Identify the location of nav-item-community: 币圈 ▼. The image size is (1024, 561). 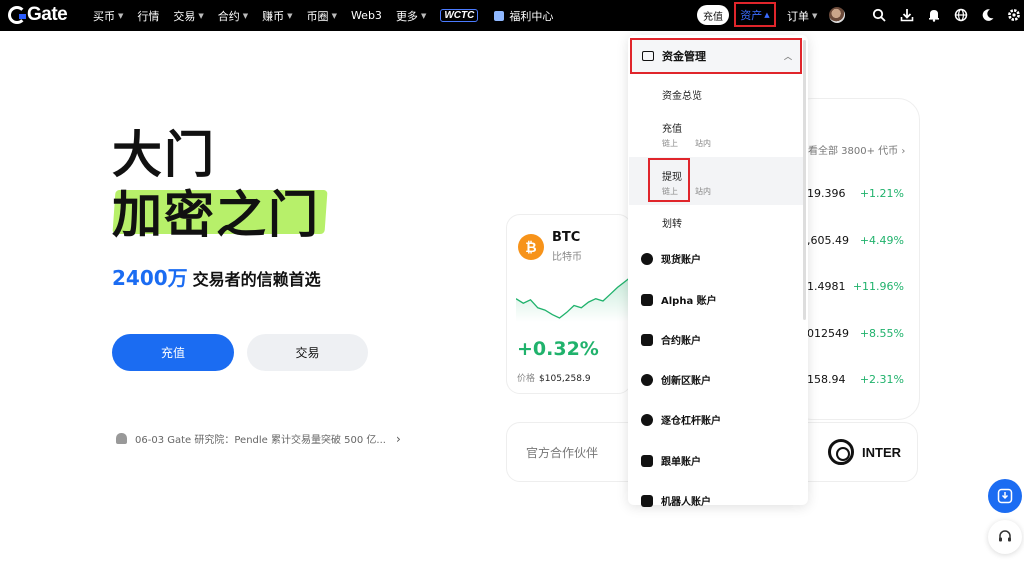
(322, 16).